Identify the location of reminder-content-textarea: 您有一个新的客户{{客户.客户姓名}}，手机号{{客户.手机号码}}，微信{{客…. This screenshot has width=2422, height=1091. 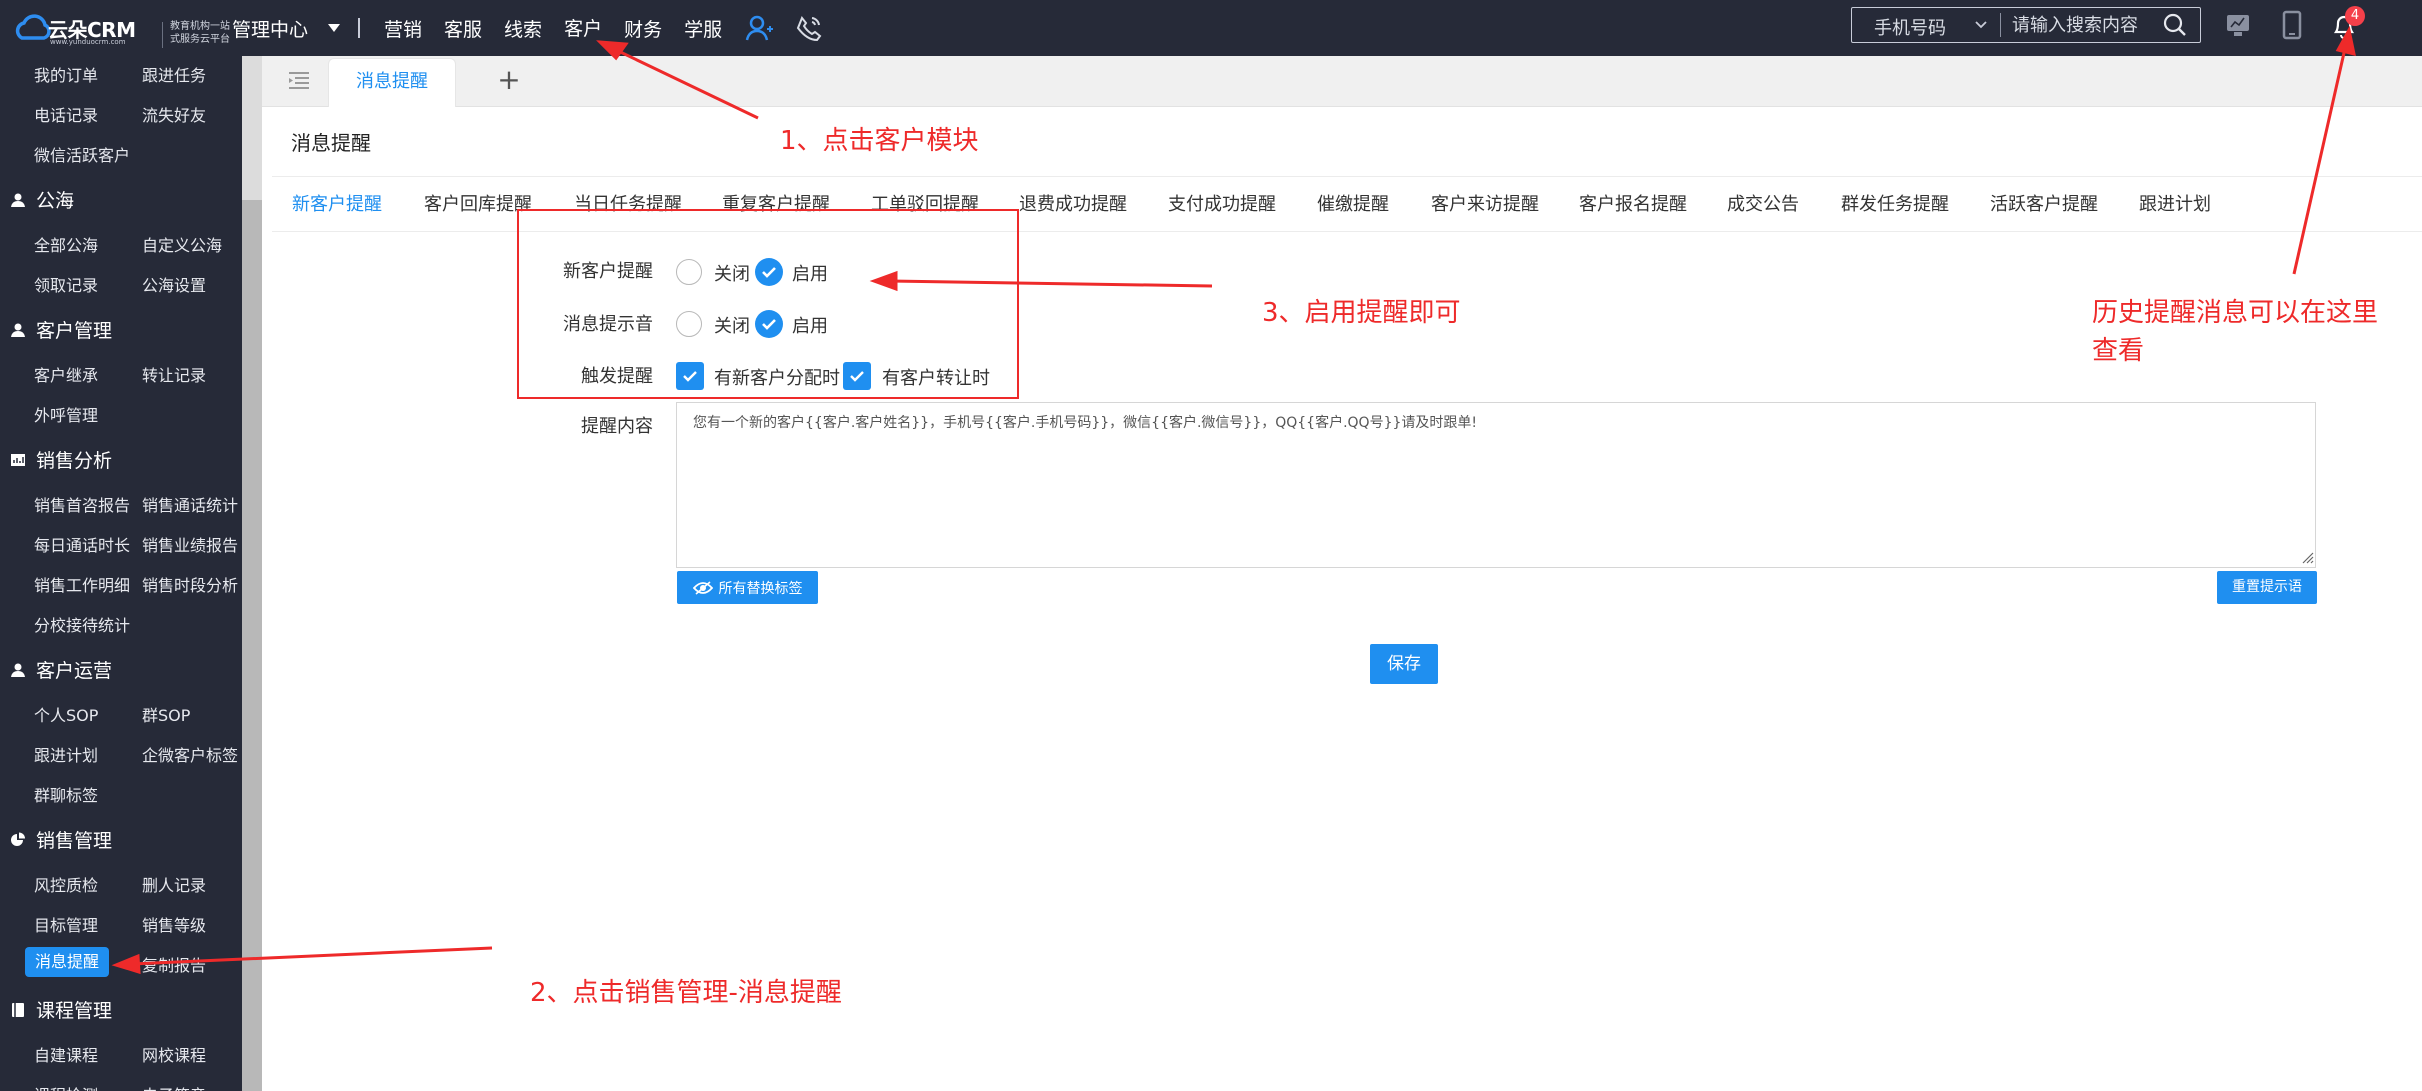
(1496, 485).